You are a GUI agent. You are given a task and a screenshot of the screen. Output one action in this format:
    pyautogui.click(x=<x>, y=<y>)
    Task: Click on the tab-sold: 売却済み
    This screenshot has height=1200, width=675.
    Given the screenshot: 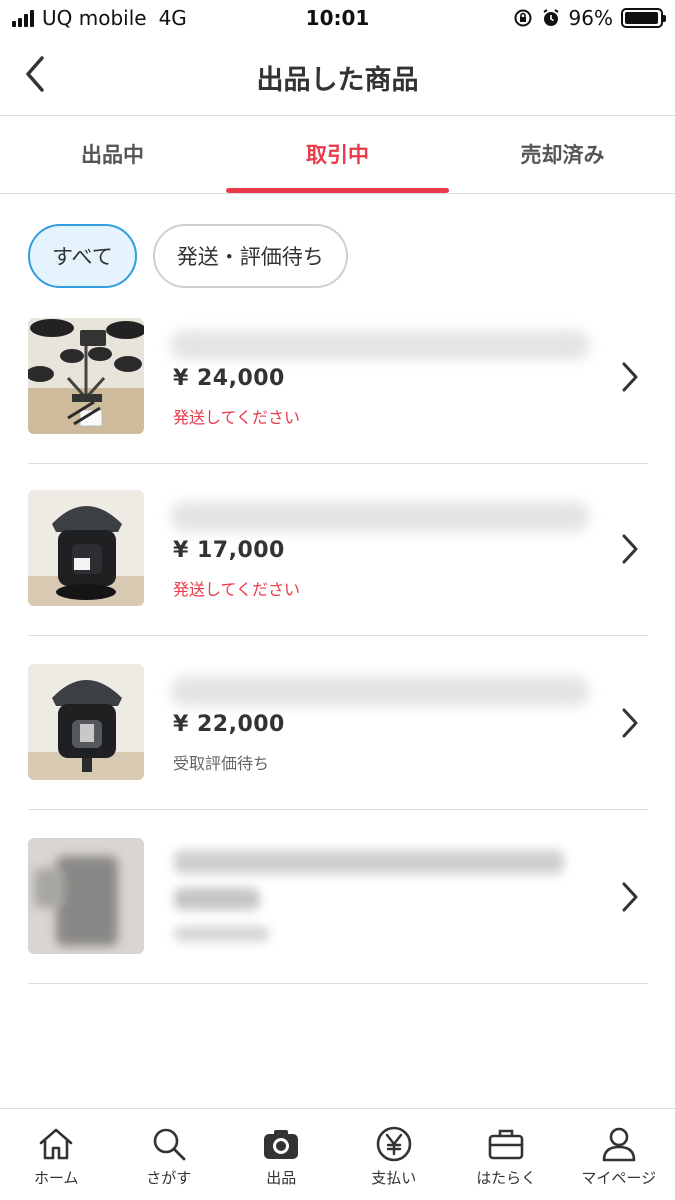 What is the action you would take?
    pyautogui.click(x=562, y=154)
    